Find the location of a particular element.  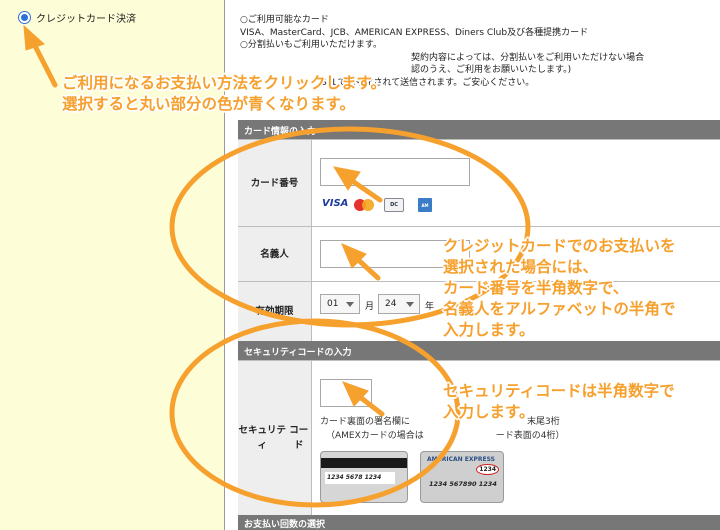

security-section-header: セキュリティコードの入力 is located at coordinates (479, 350).